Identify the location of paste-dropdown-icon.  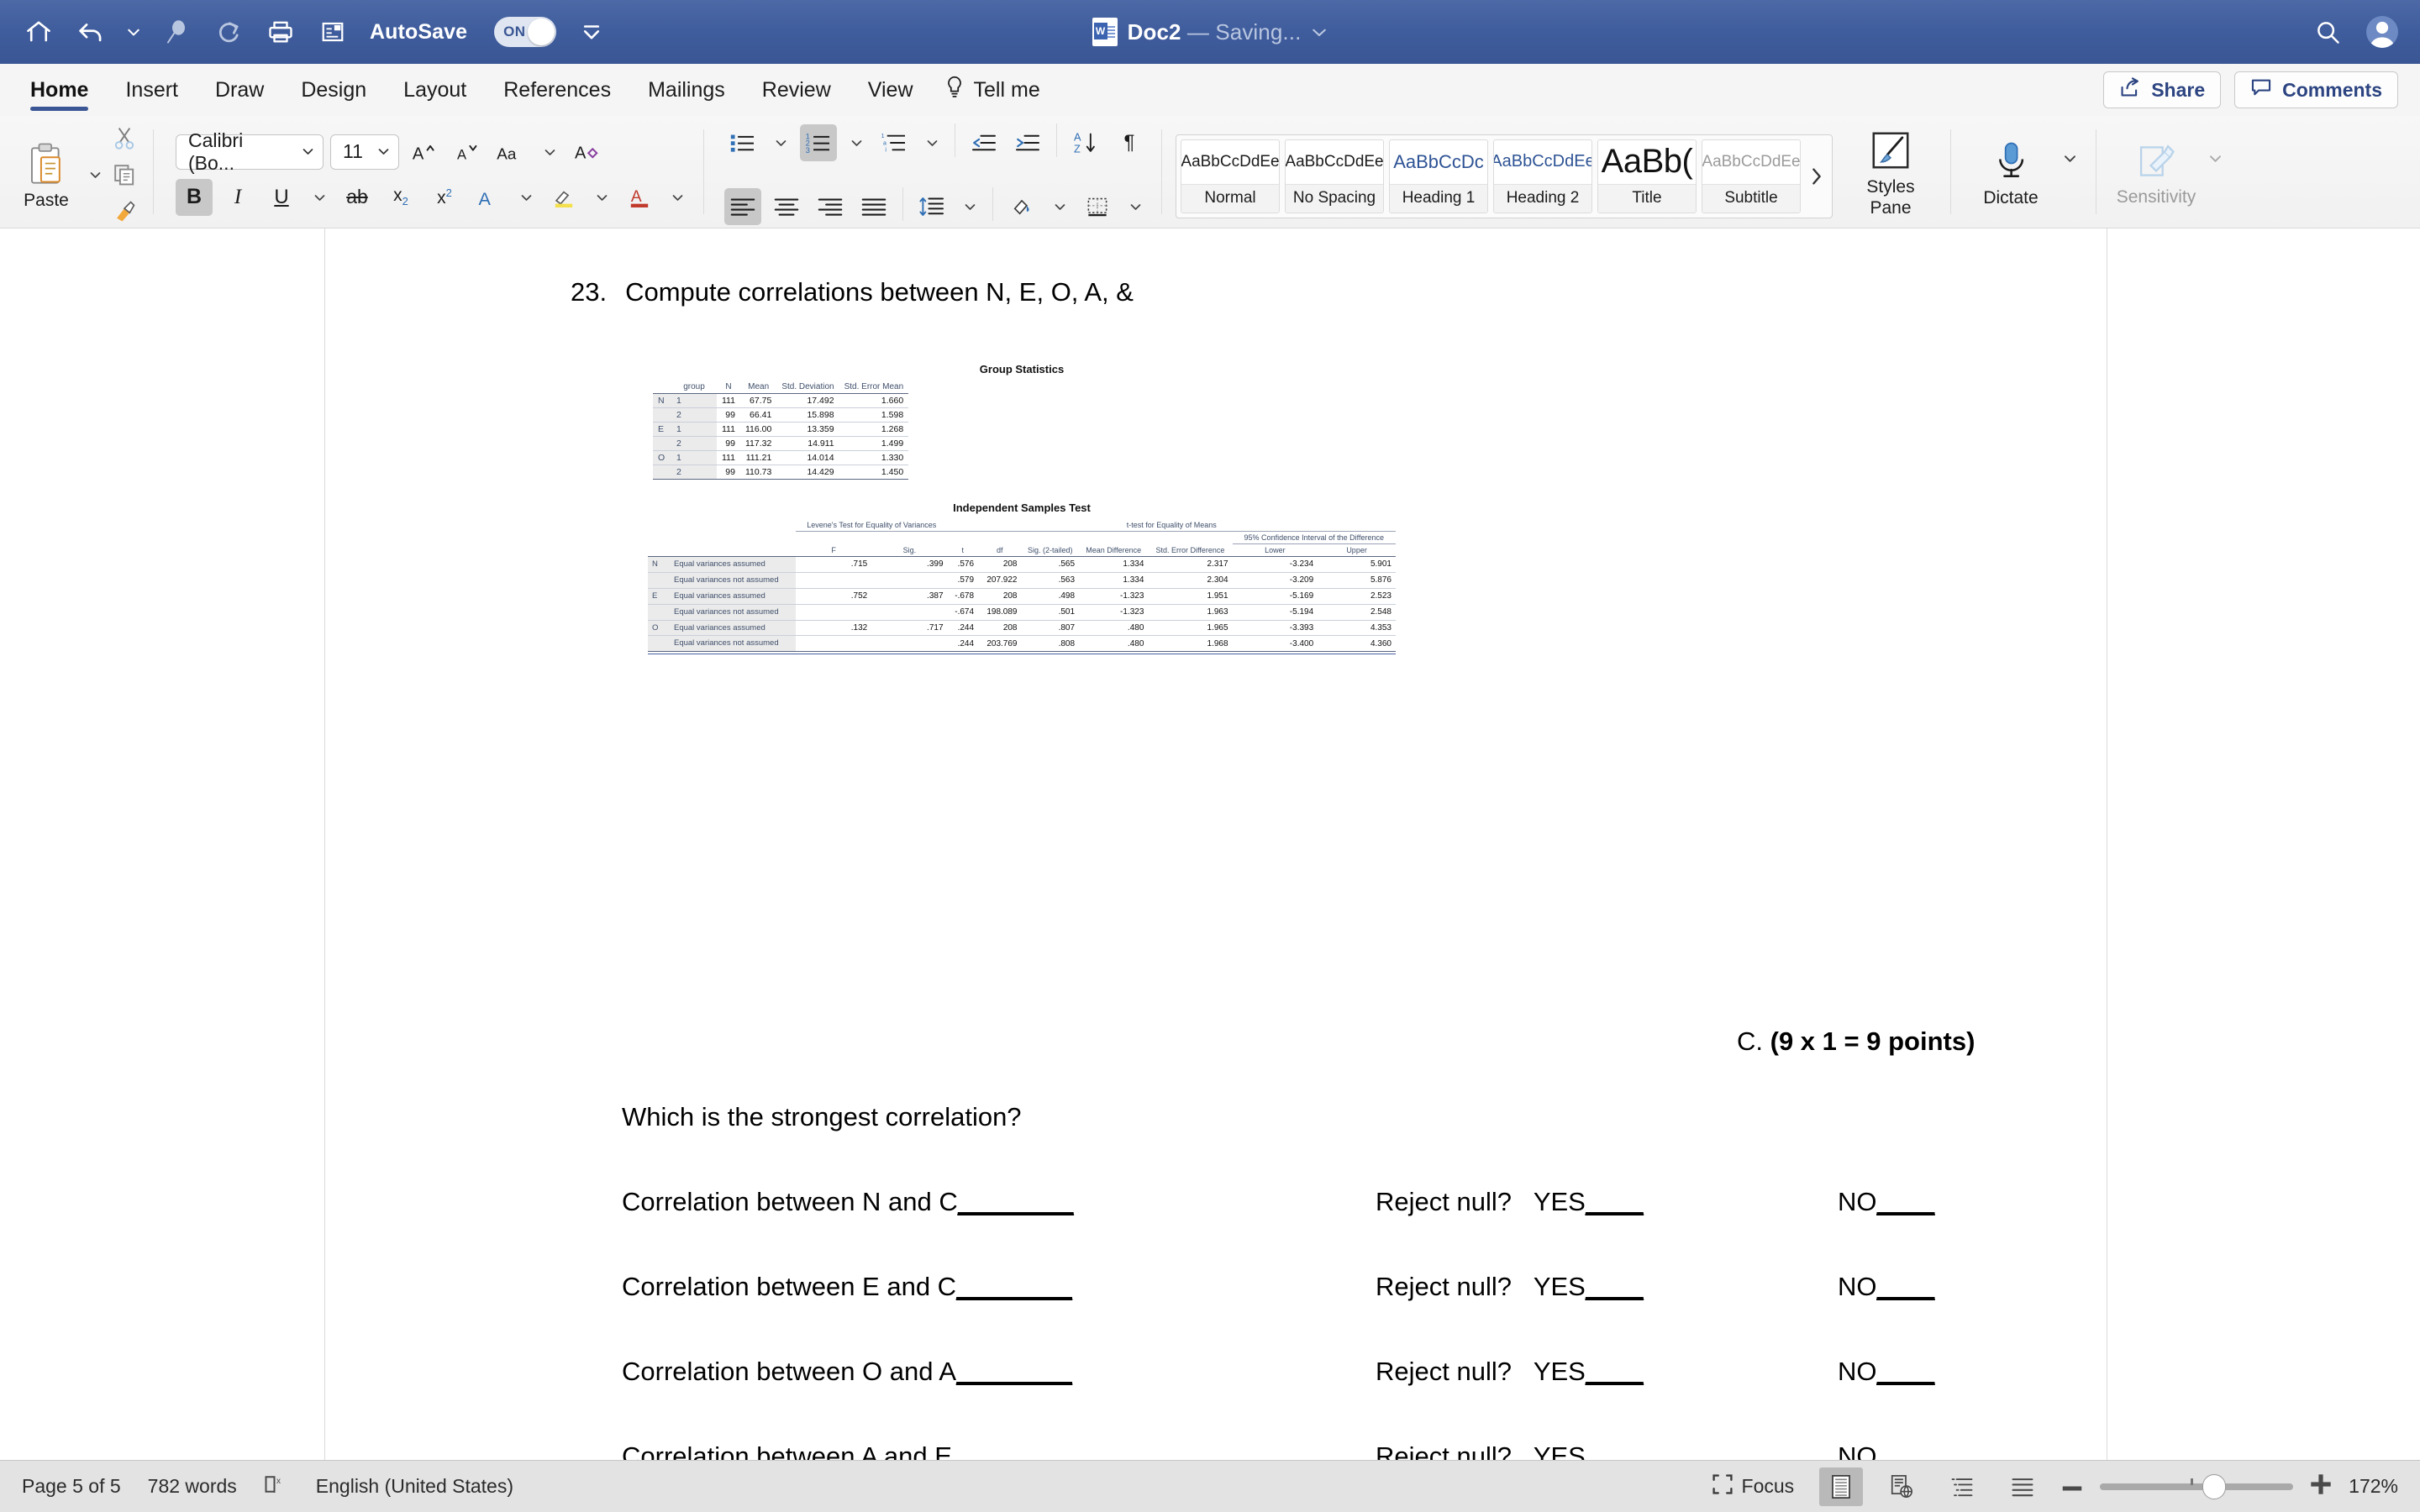
(95, 174).